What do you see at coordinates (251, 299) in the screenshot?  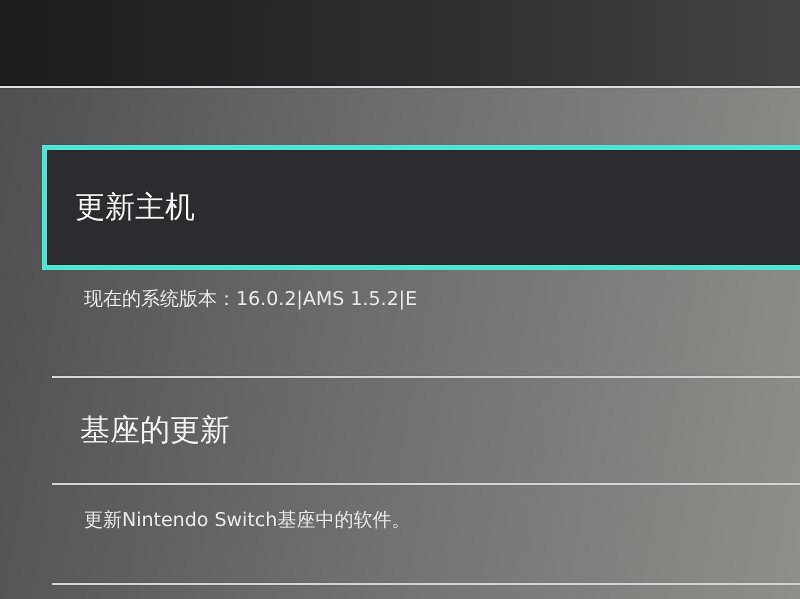 I see `item-description: 现在的系统版本：16.0.2|AMS 1.5.2|E` at bounding box center [251, 299].